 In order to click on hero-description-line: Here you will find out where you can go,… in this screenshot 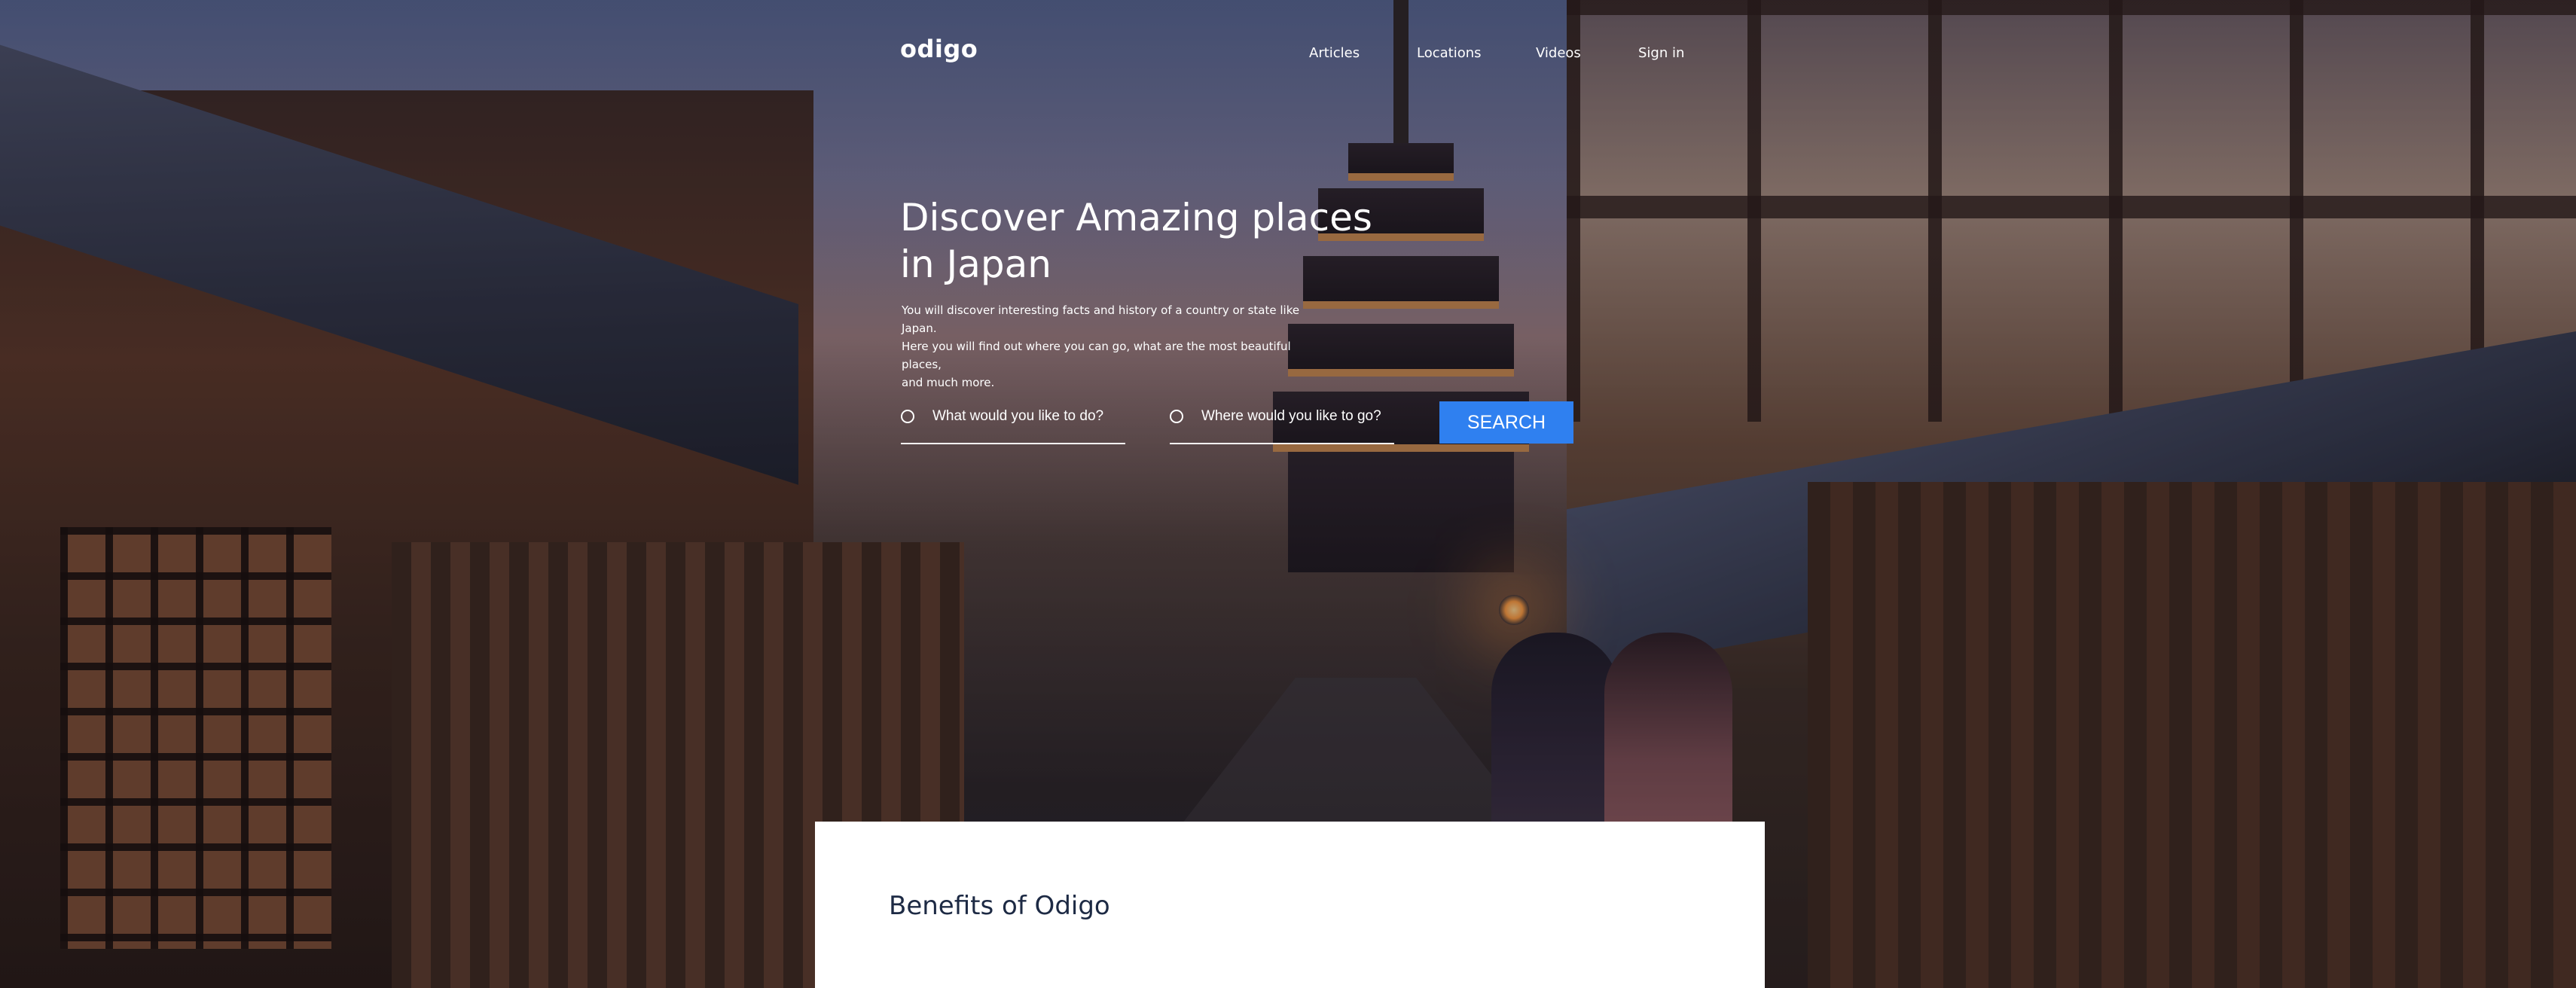, I will do `click(1097, 355)`.